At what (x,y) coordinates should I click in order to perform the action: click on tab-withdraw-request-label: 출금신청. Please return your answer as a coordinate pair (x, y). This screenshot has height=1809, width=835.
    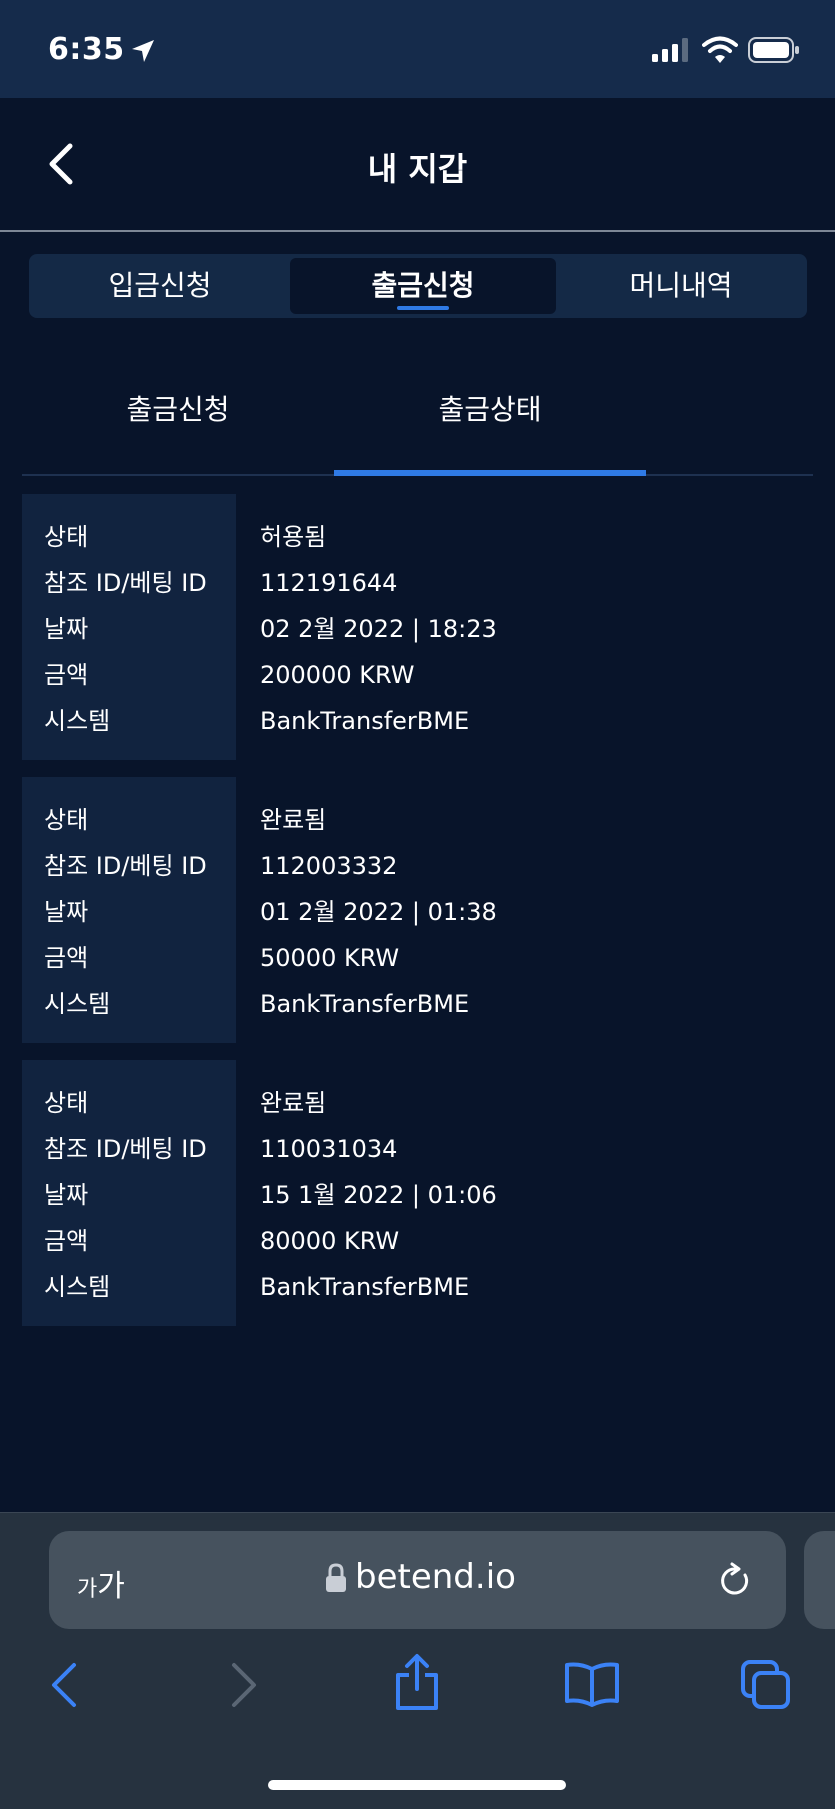
    Looking at the image, I should click on (423, 285).